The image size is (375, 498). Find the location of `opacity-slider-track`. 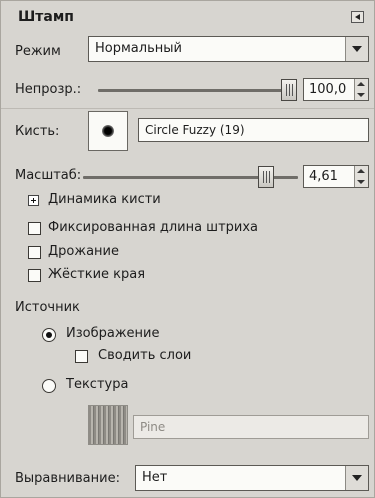

opacity-slider-track is located at coordinates (196, 90).